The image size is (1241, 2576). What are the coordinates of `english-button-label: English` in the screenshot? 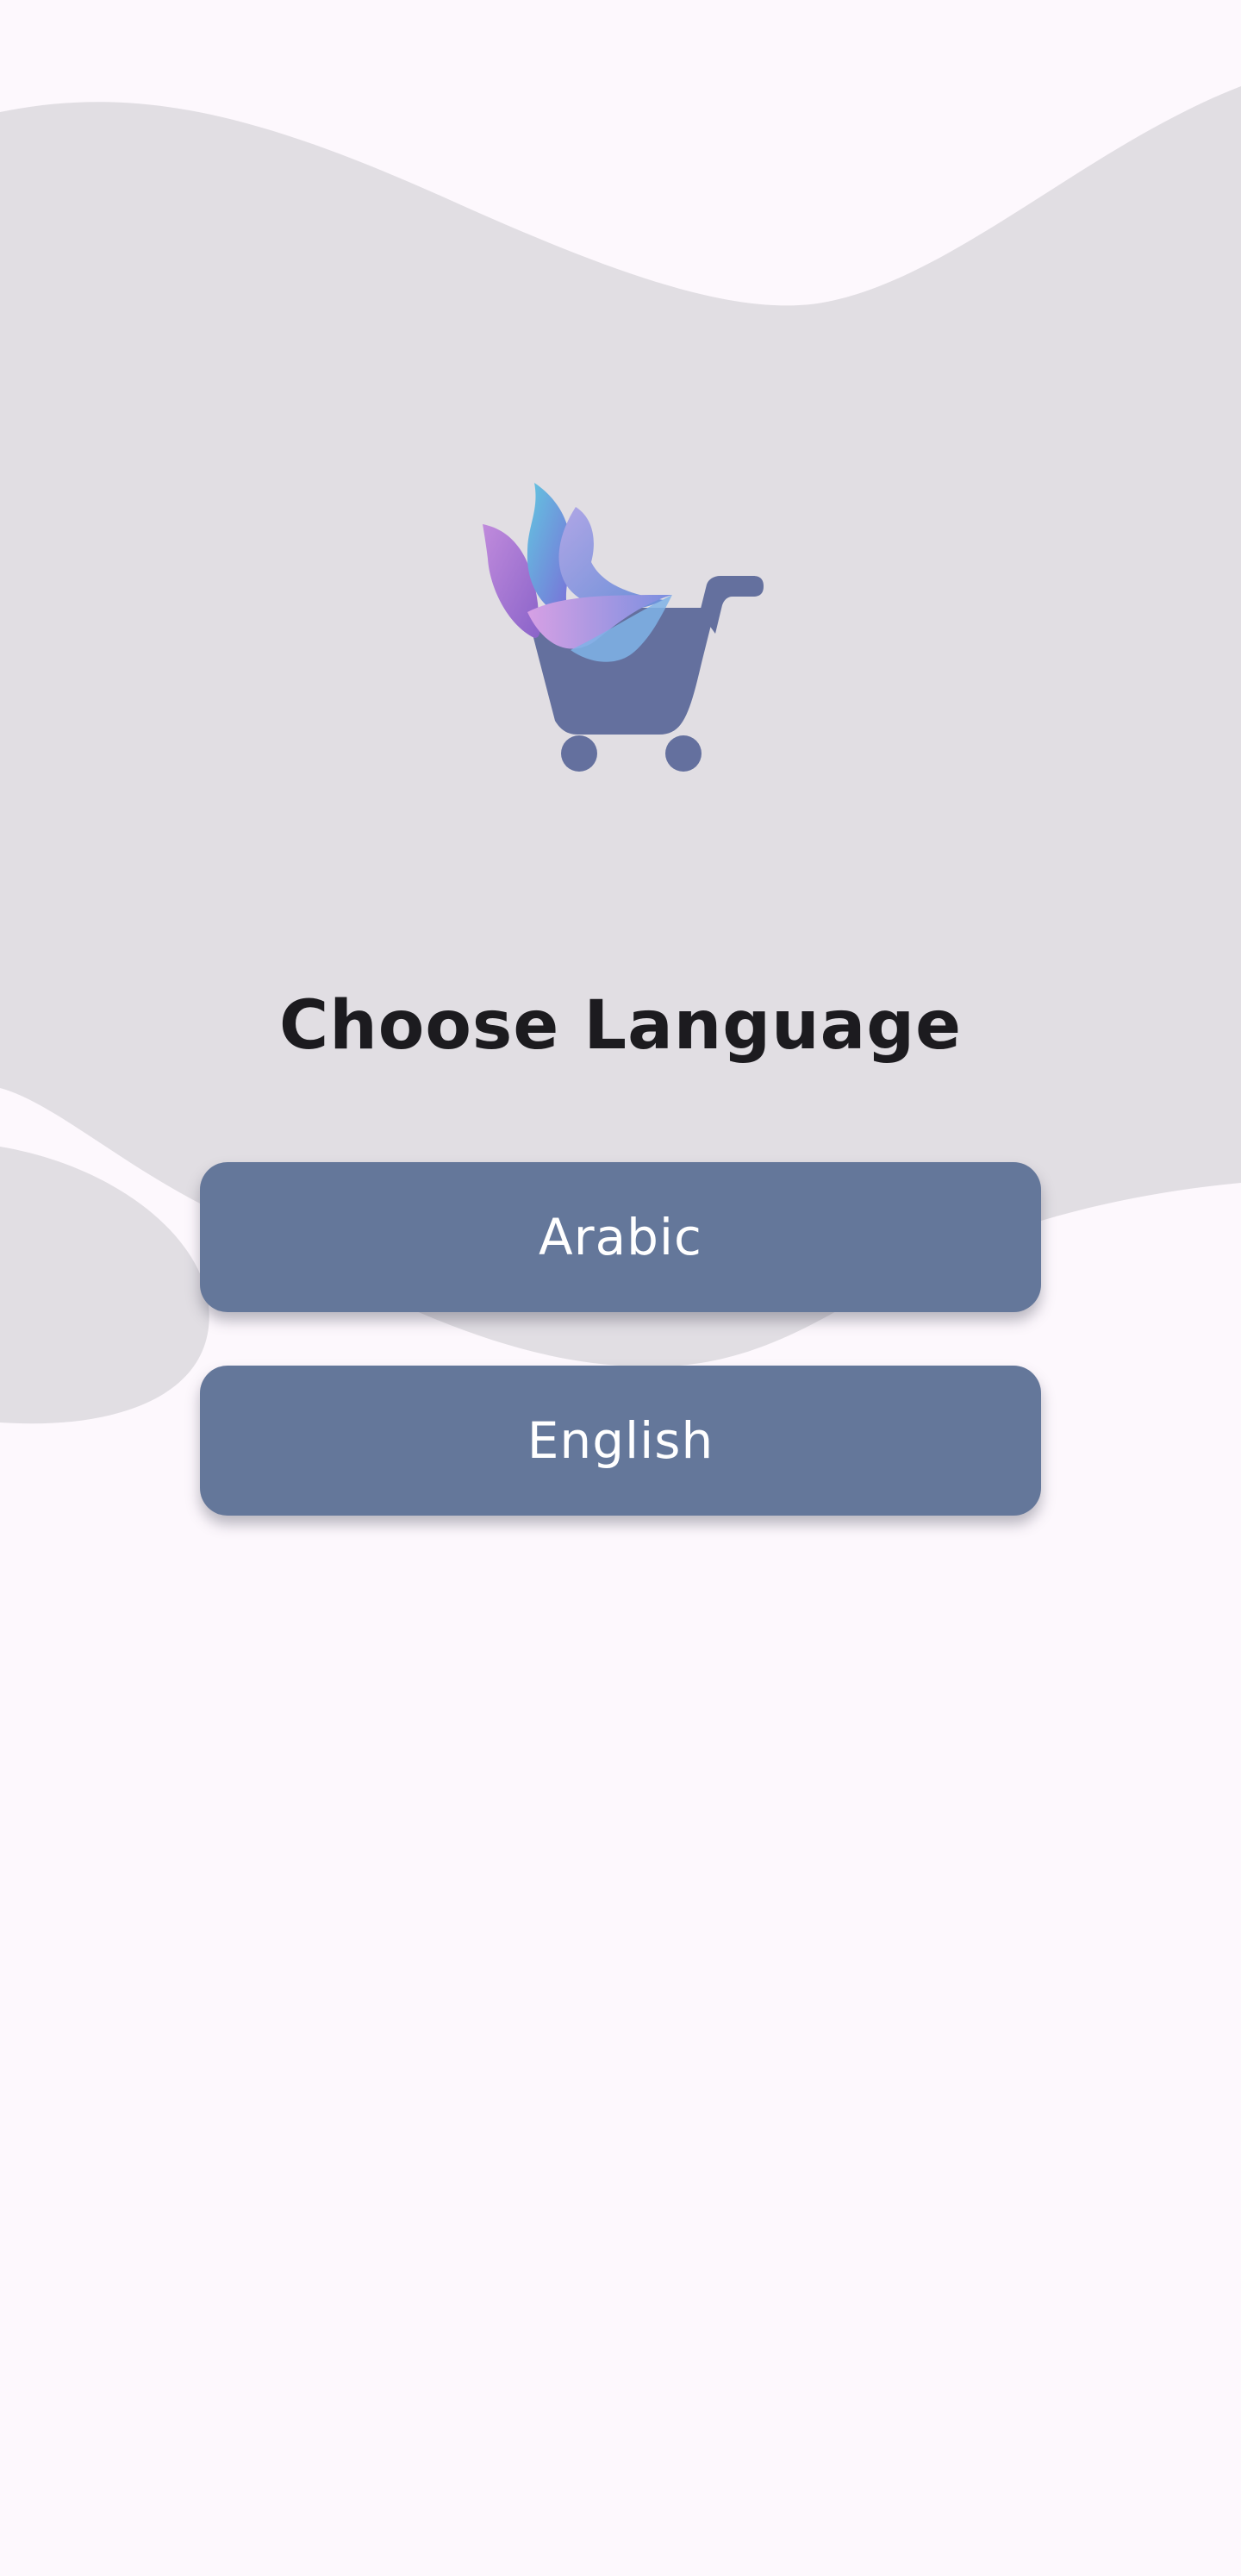 It's located at (620, 1441).